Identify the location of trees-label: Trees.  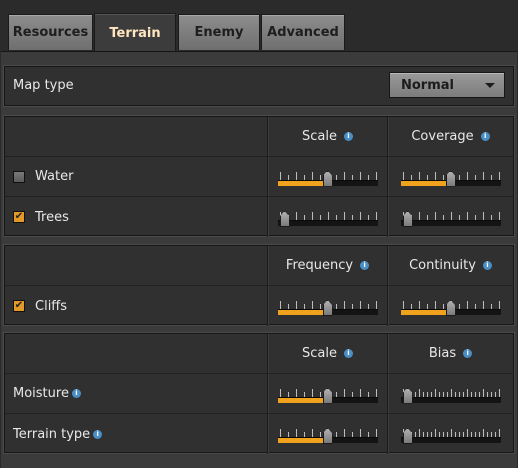
(52, 217).